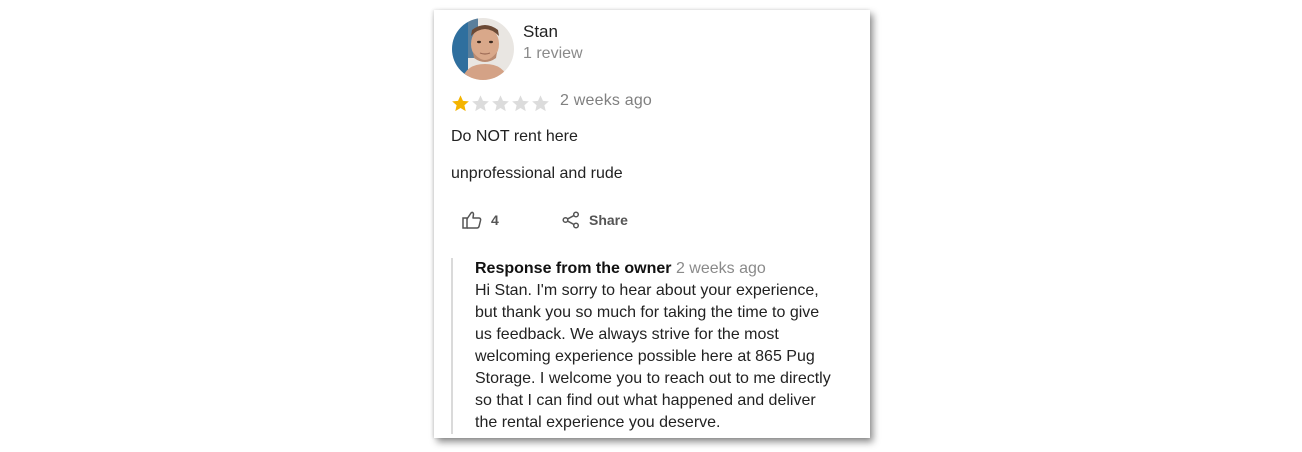  What do you see at coordinates (472, 220) in the screenshot?
I see `thumbs-up-icon` at bounding box center [472, 220].